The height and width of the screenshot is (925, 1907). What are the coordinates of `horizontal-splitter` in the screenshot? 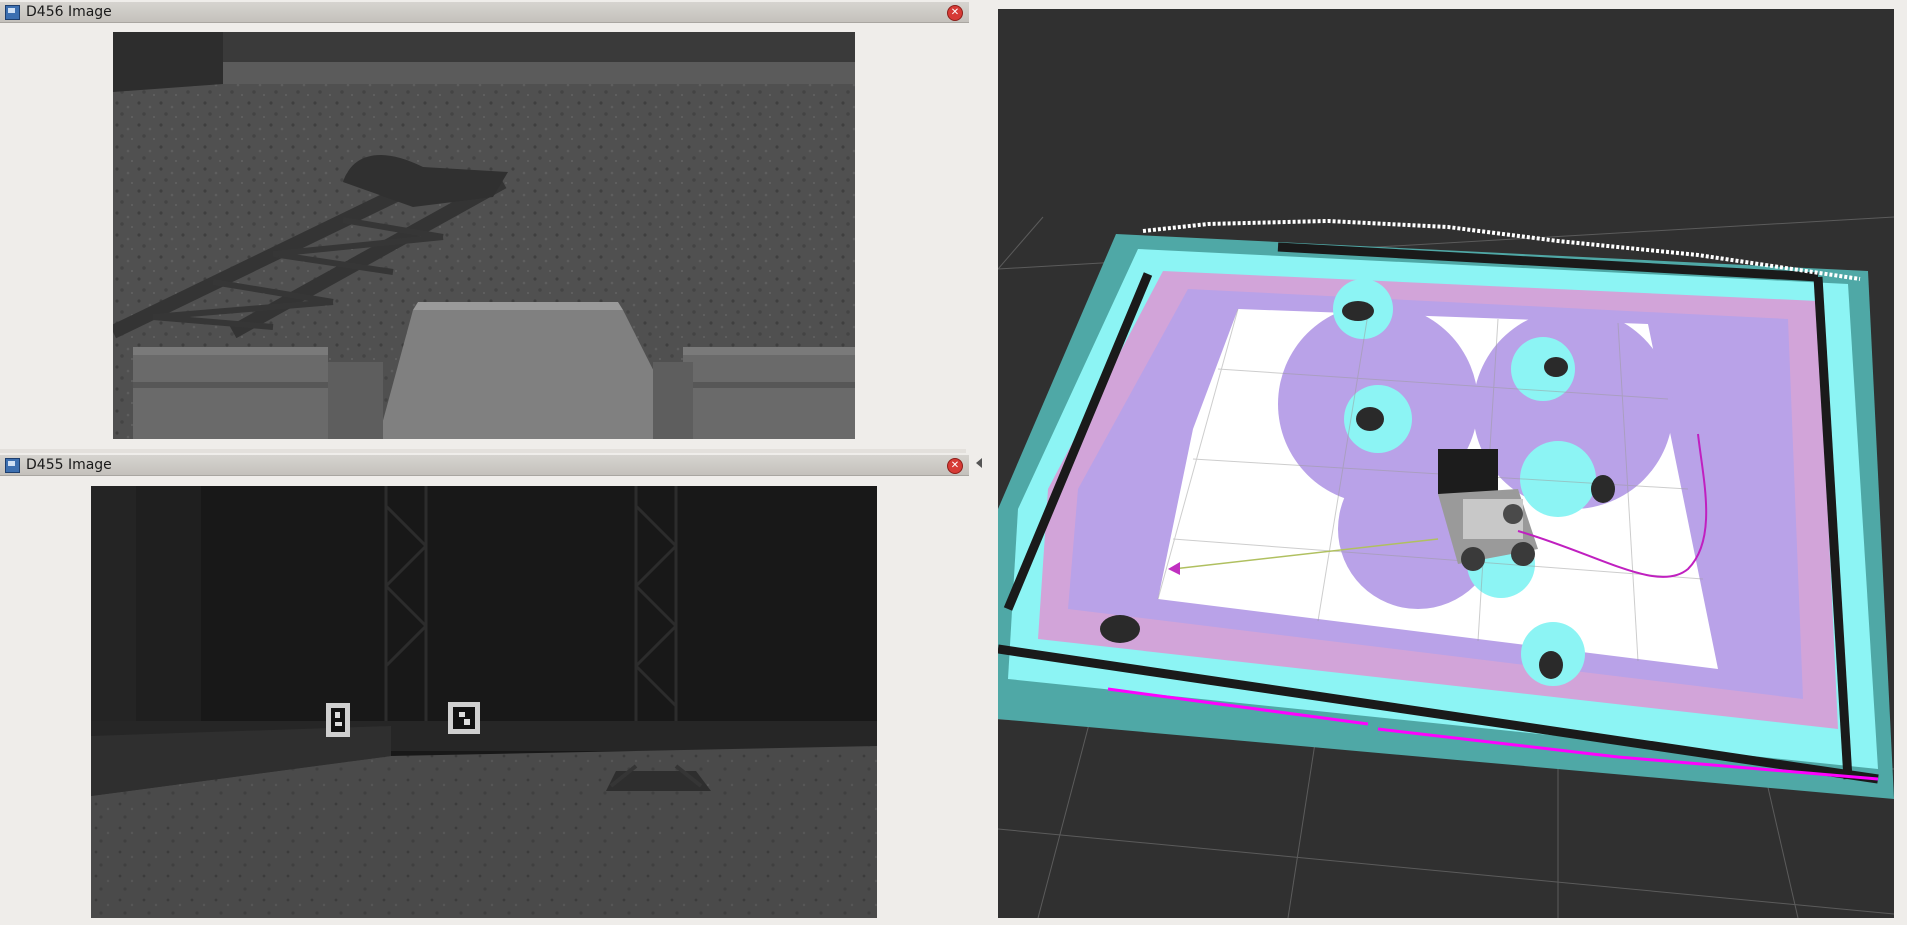 It's located at (483, 451).